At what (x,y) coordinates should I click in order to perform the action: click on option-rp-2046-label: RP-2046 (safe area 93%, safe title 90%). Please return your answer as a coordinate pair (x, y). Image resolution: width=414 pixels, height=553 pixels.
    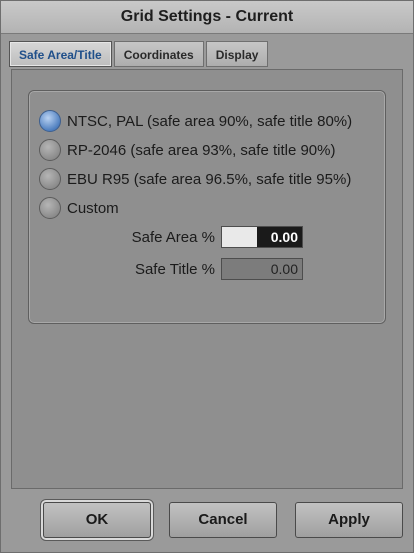
    Looking at the image, I should click on (201, 150).